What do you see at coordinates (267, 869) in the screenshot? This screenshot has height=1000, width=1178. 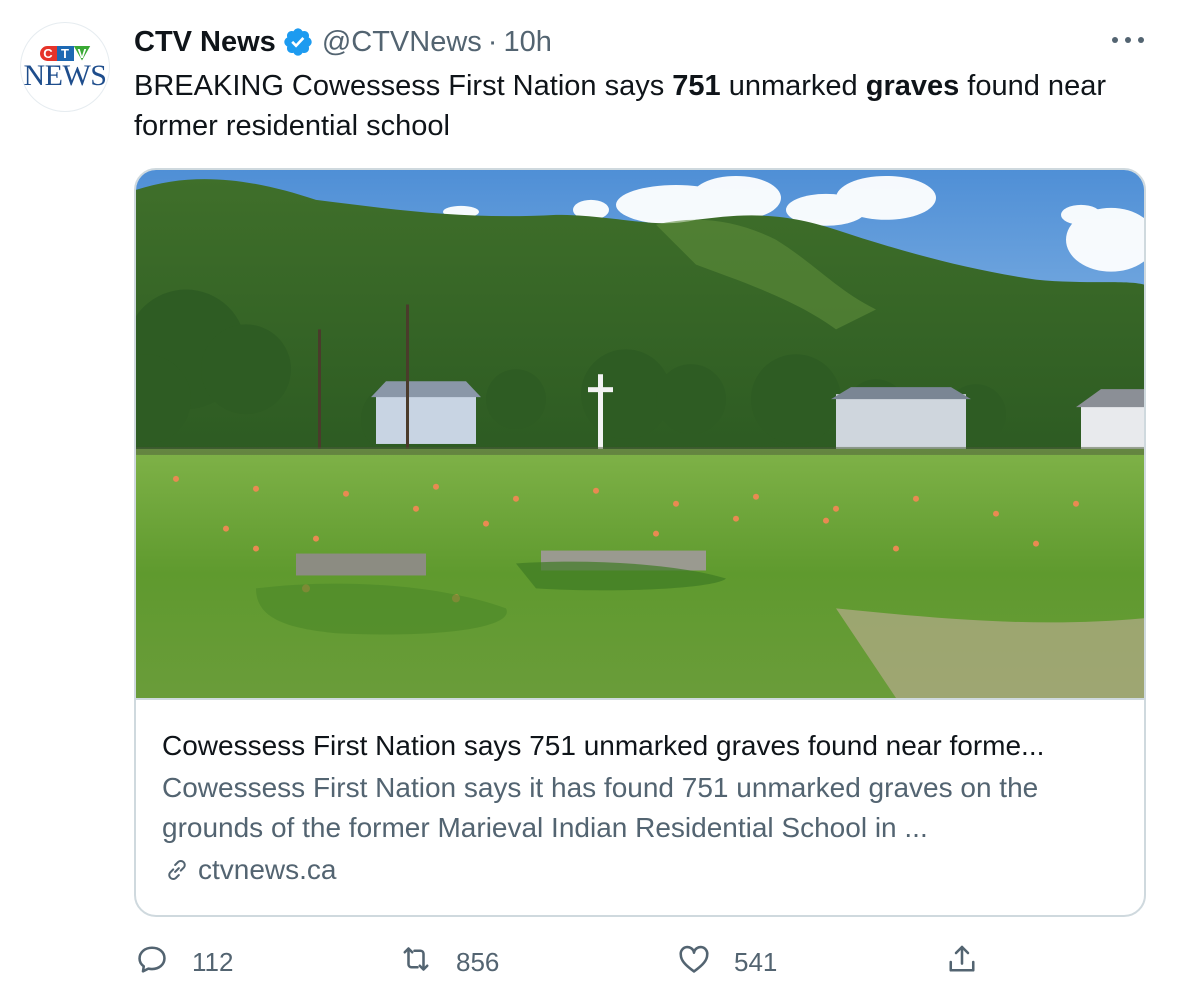 I see `card-domain-text: ctvnews.ca` at bounding box center [267, 869].